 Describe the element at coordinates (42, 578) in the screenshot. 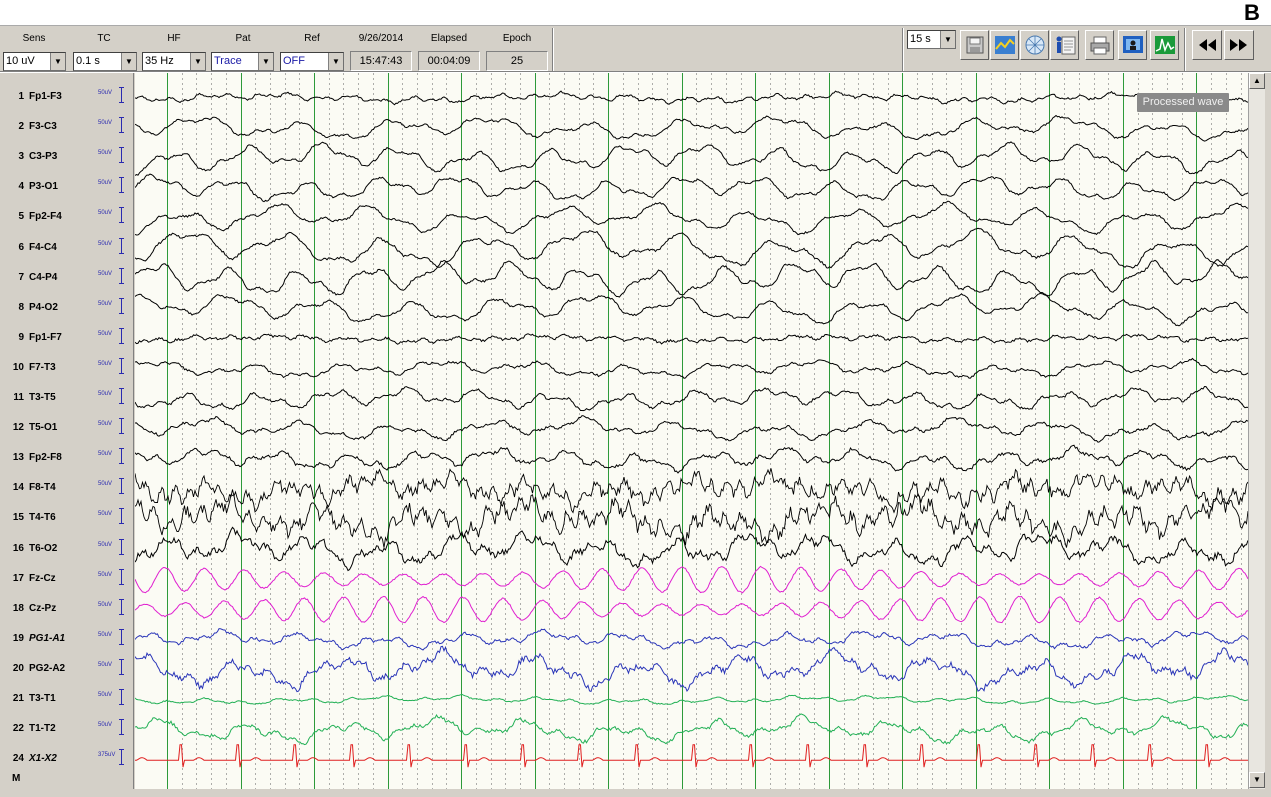

I see `channel-name: Fz-Cz` at that location.